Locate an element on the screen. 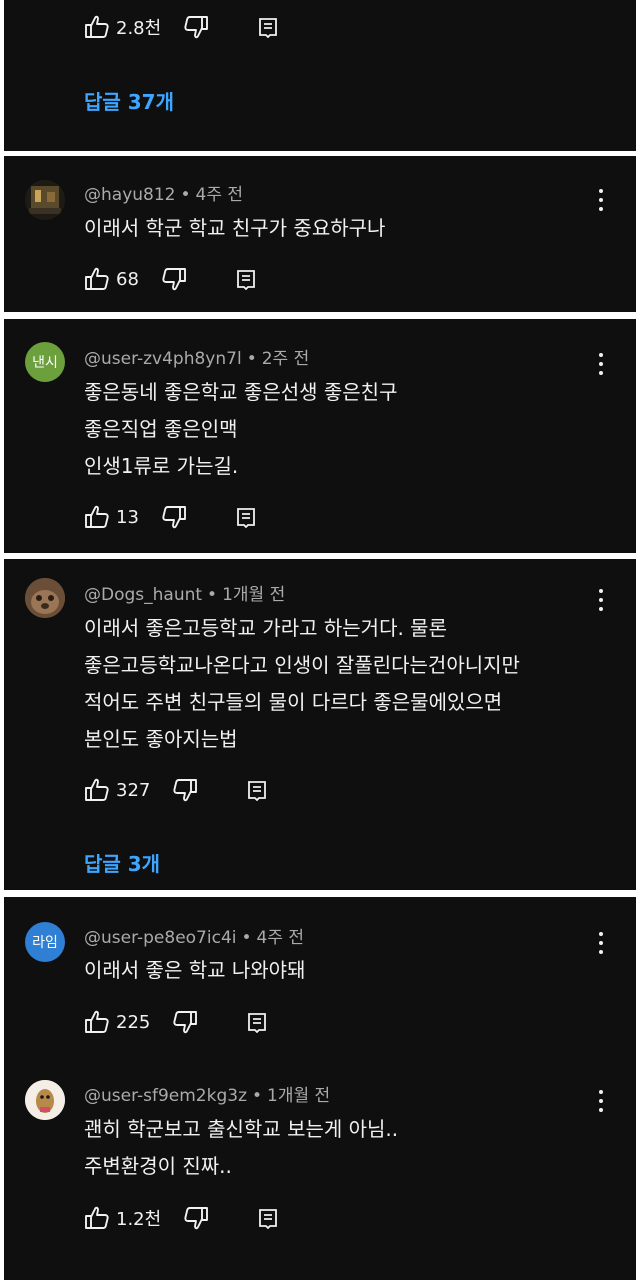 This screenshot has height=1280, width=640. comment-meta: @user-zv4ph8yn7l • 2주 전 is located at coordinates (196, 356).